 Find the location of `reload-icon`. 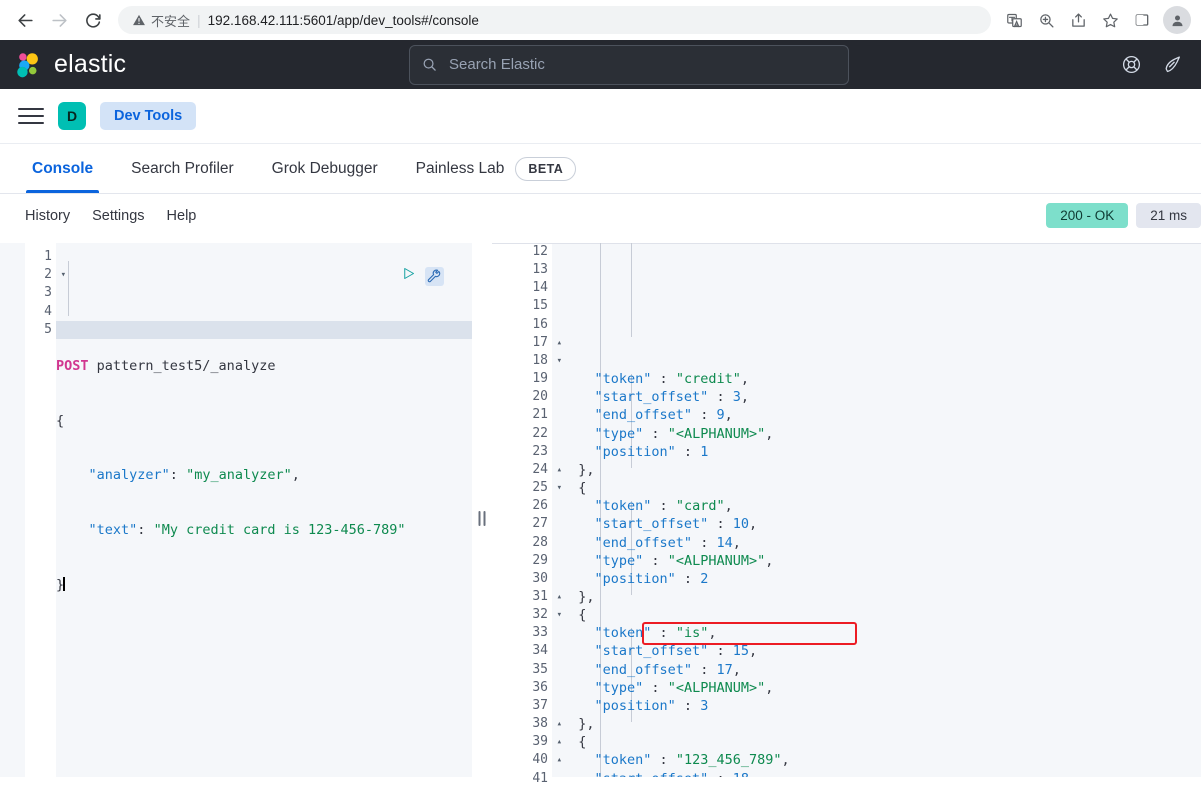

reload-icon is located at coordinates (93, 20).